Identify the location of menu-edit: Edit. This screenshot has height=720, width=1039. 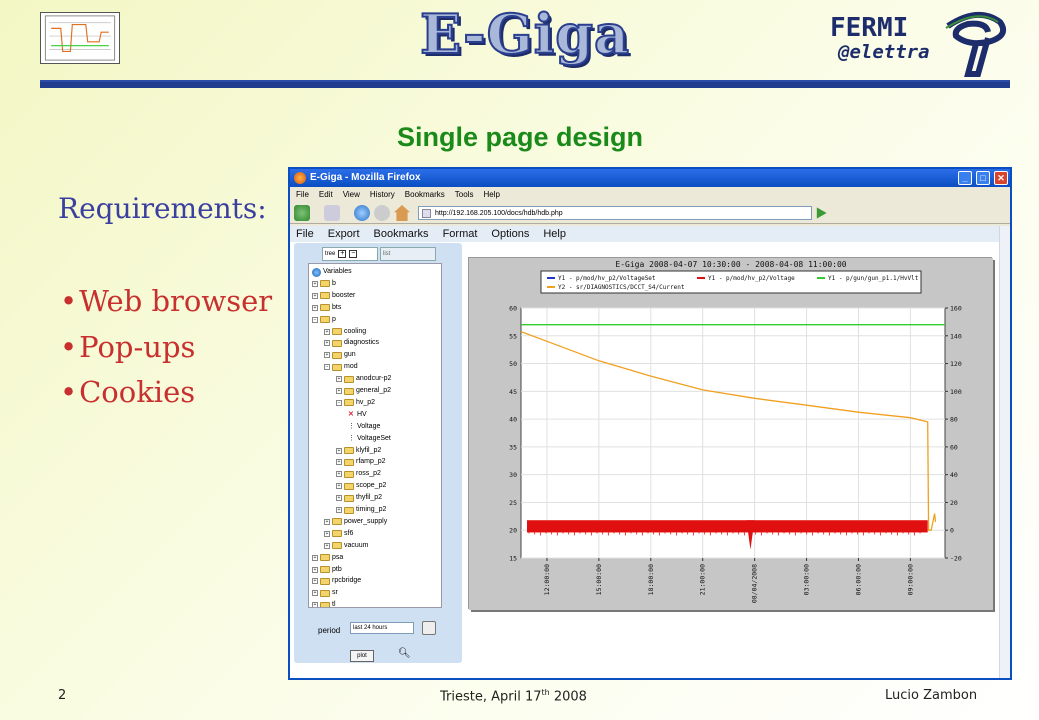
(326, 194).